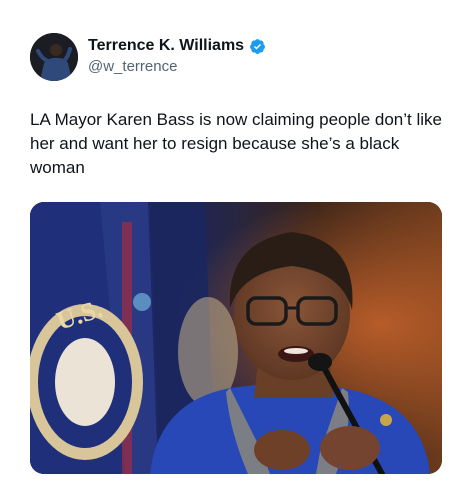 This screenshot has width=469, height=500. Describe the element at coordinates (257, 46) in the screenshot. I see `verified-badge-icon` at that location.